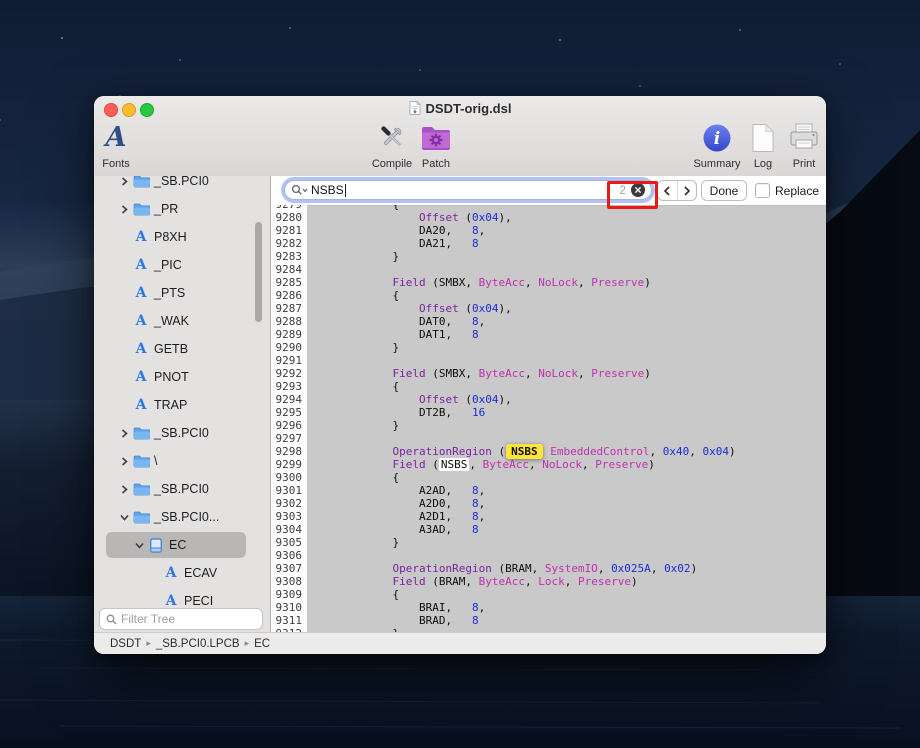  What do you see at coordinates (289, 308) in the screenshot?
I see `line-number: 9287` at bounding box center [289, 308].